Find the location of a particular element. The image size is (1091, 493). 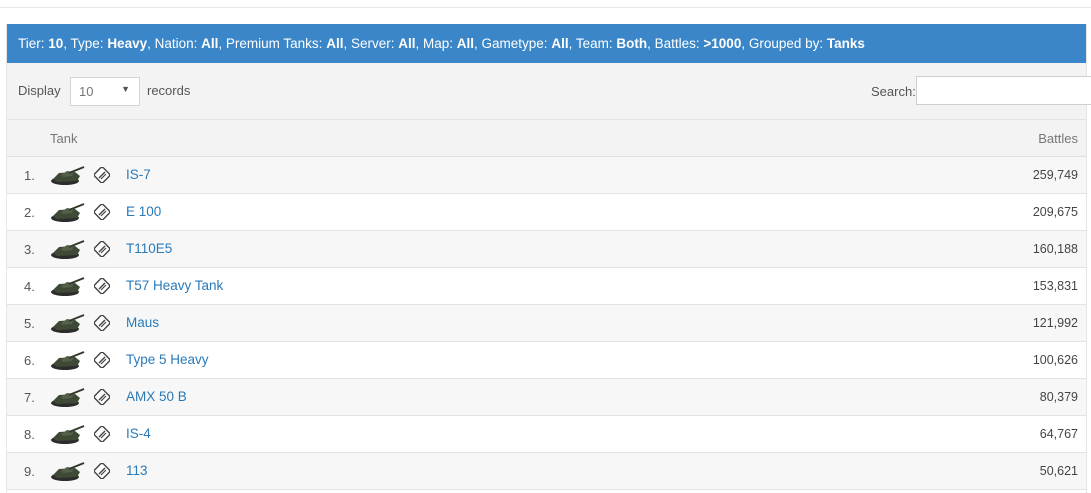

search-input is located at coordinates (1003, 90).